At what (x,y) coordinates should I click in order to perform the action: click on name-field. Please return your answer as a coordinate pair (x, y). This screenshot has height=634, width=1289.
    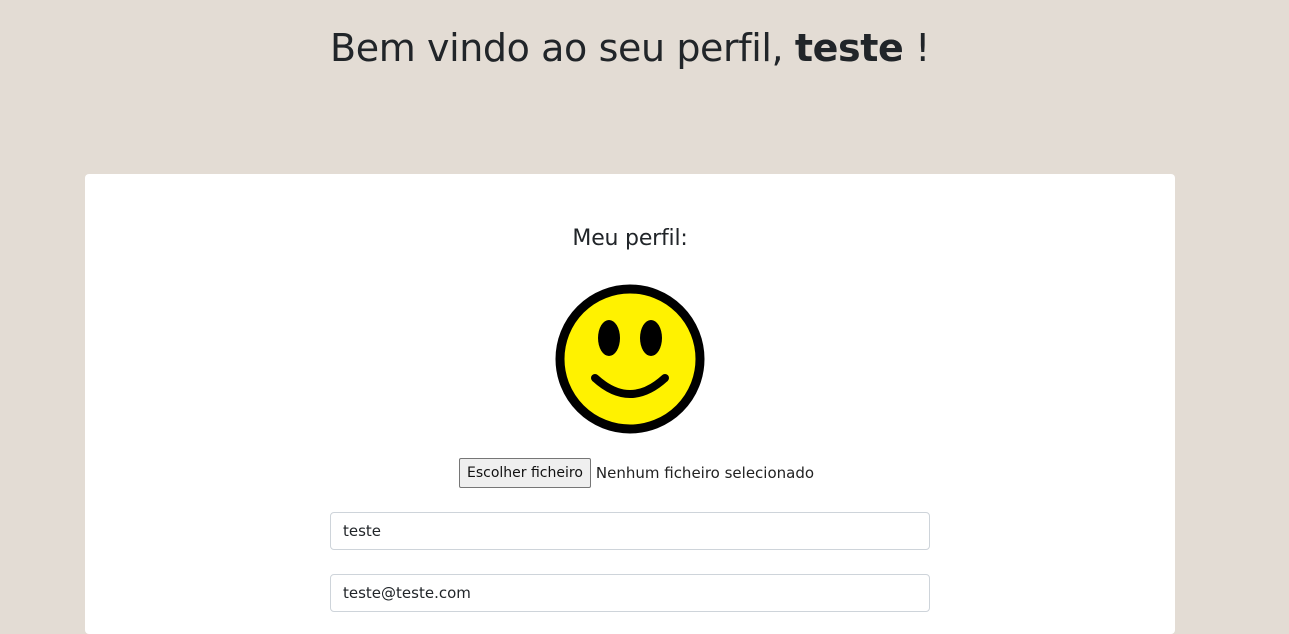
    Looking at the image, I should click on (630, 531).